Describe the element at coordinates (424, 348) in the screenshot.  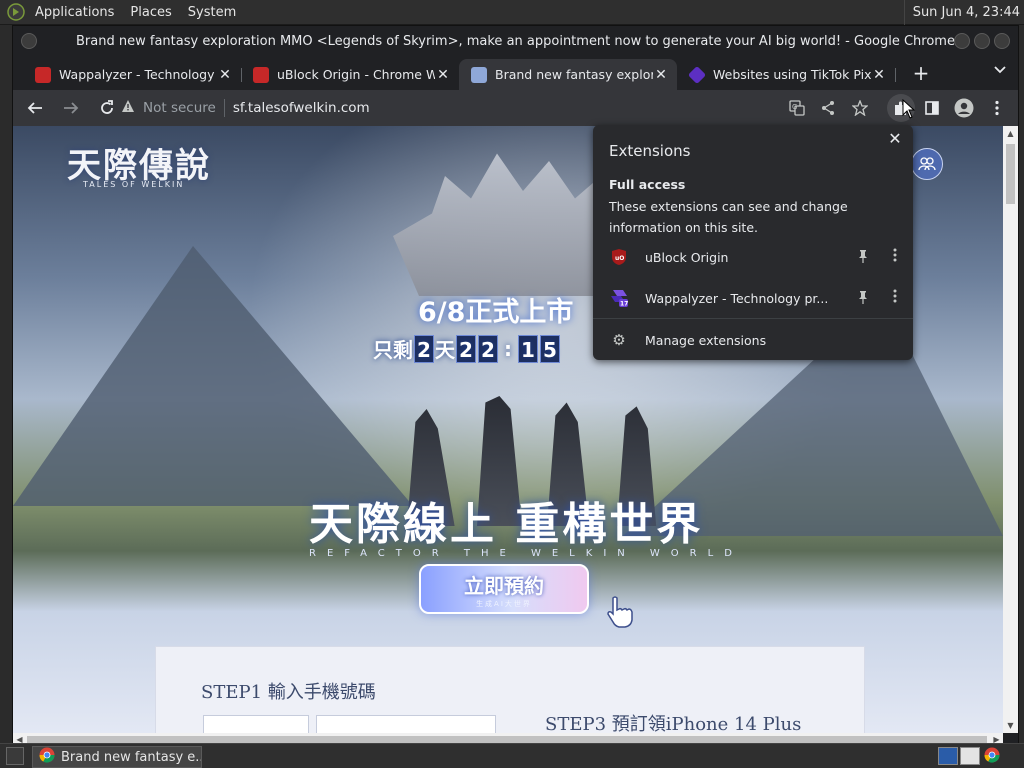
I see `countdown-days: 2` at that location.